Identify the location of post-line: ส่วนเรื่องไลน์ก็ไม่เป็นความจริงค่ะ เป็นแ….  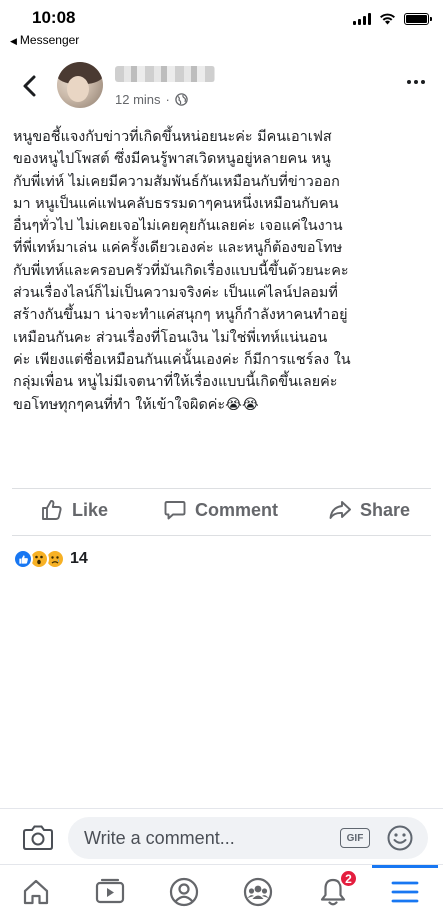
(175, 293).